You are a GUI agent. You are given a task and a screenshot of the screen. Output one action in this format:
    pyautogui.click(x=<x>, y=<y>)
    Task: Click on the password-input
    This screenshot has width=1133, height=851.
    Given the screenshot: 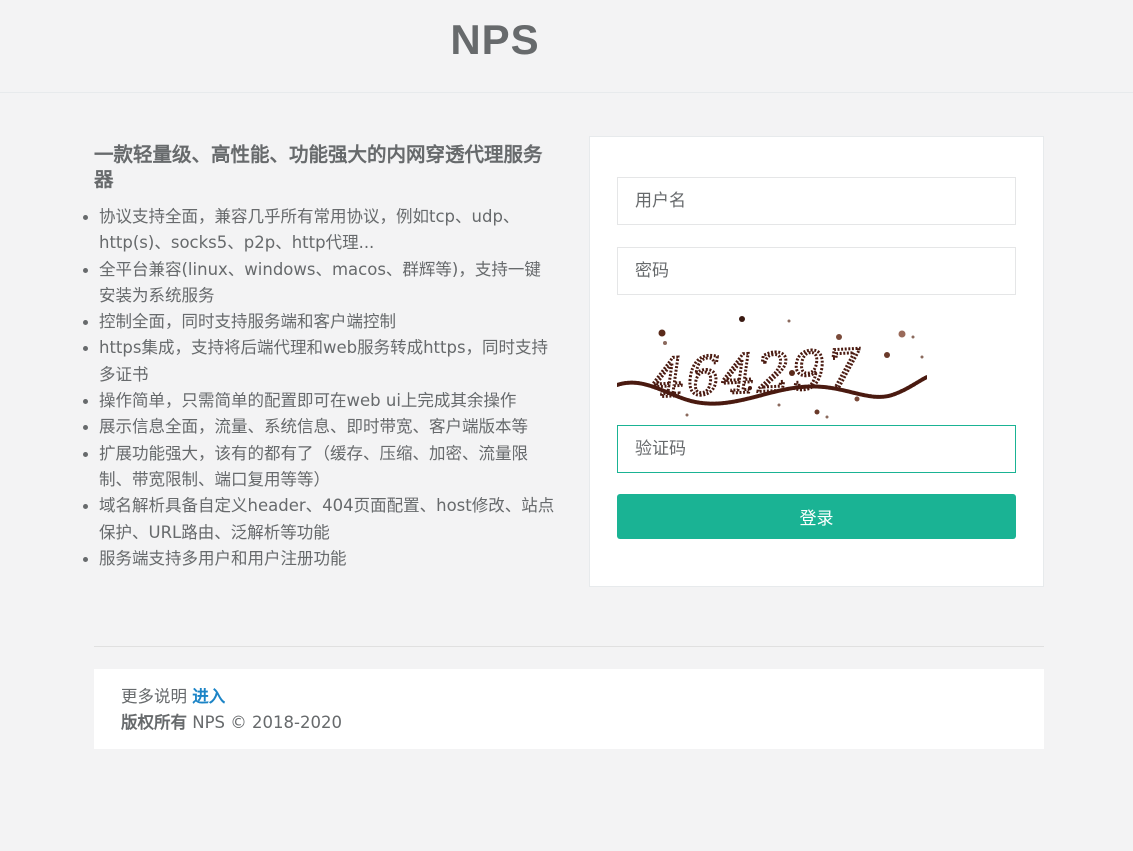 What is the action you would take?
    pyautogui.click(x=816, y=271)
    